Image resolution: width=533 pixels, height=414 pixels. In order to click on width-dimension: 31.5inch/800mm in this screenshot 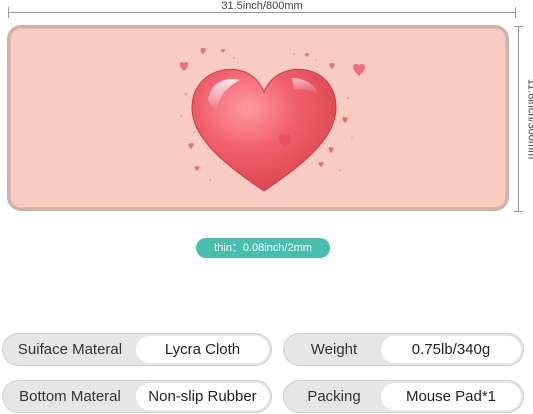, I will do `click(262, 9)`.